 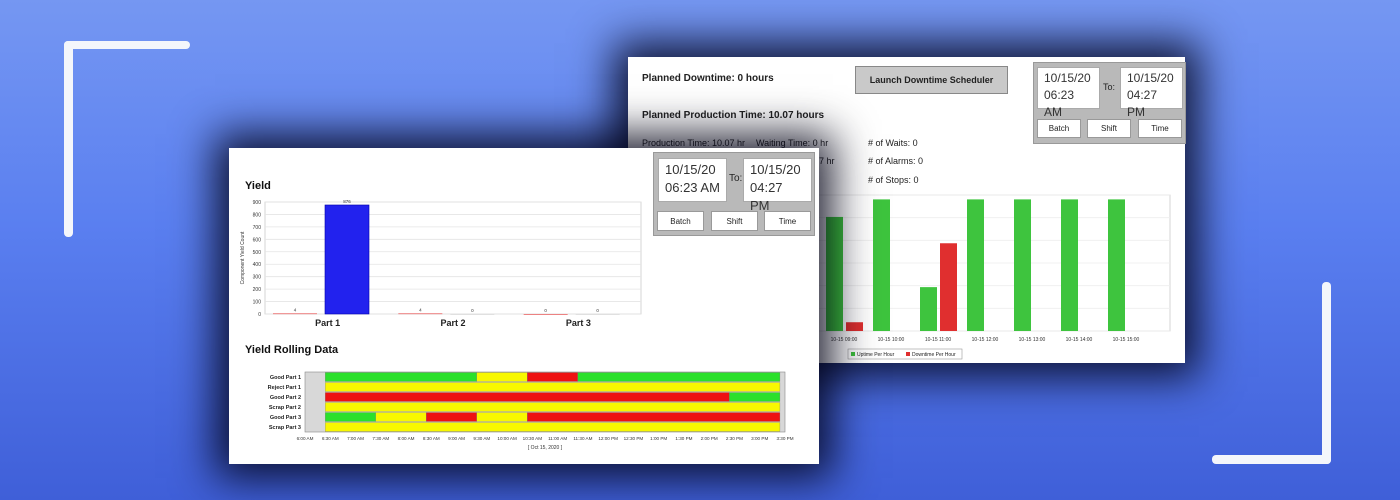 I want to click on corner-bracket-bottom-right, so click(x=1271, y=459).